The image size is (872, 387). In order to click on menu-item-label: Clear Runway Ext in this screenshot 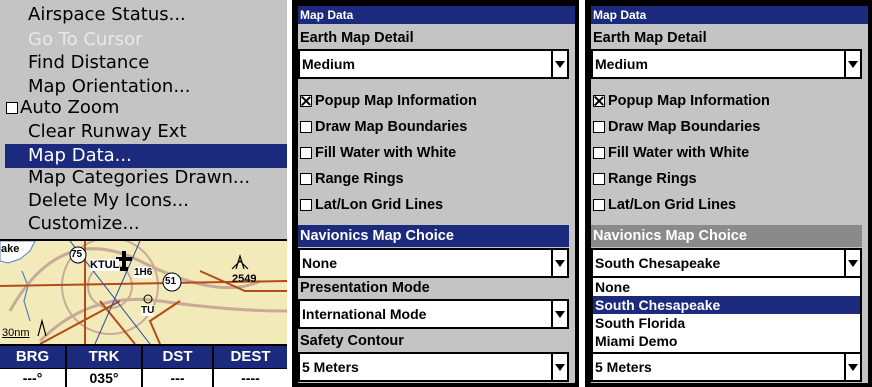, I will do `click(107, 131)`.